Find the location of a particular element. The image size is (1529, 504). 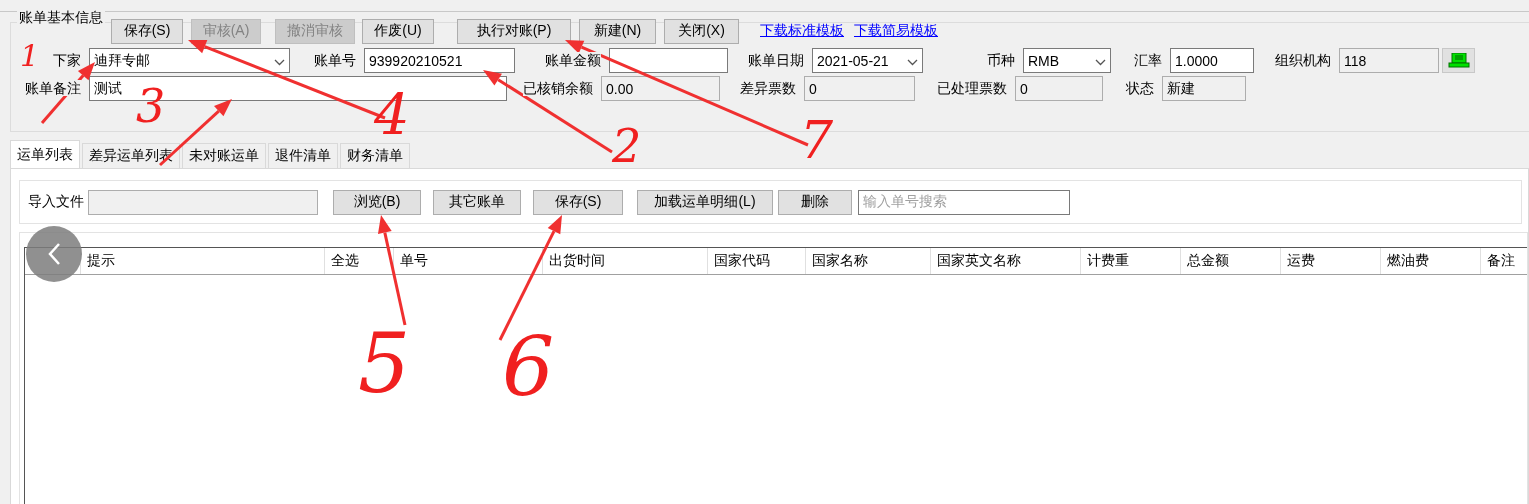

column-header: 运费 is located at coordinates (1301, 261).